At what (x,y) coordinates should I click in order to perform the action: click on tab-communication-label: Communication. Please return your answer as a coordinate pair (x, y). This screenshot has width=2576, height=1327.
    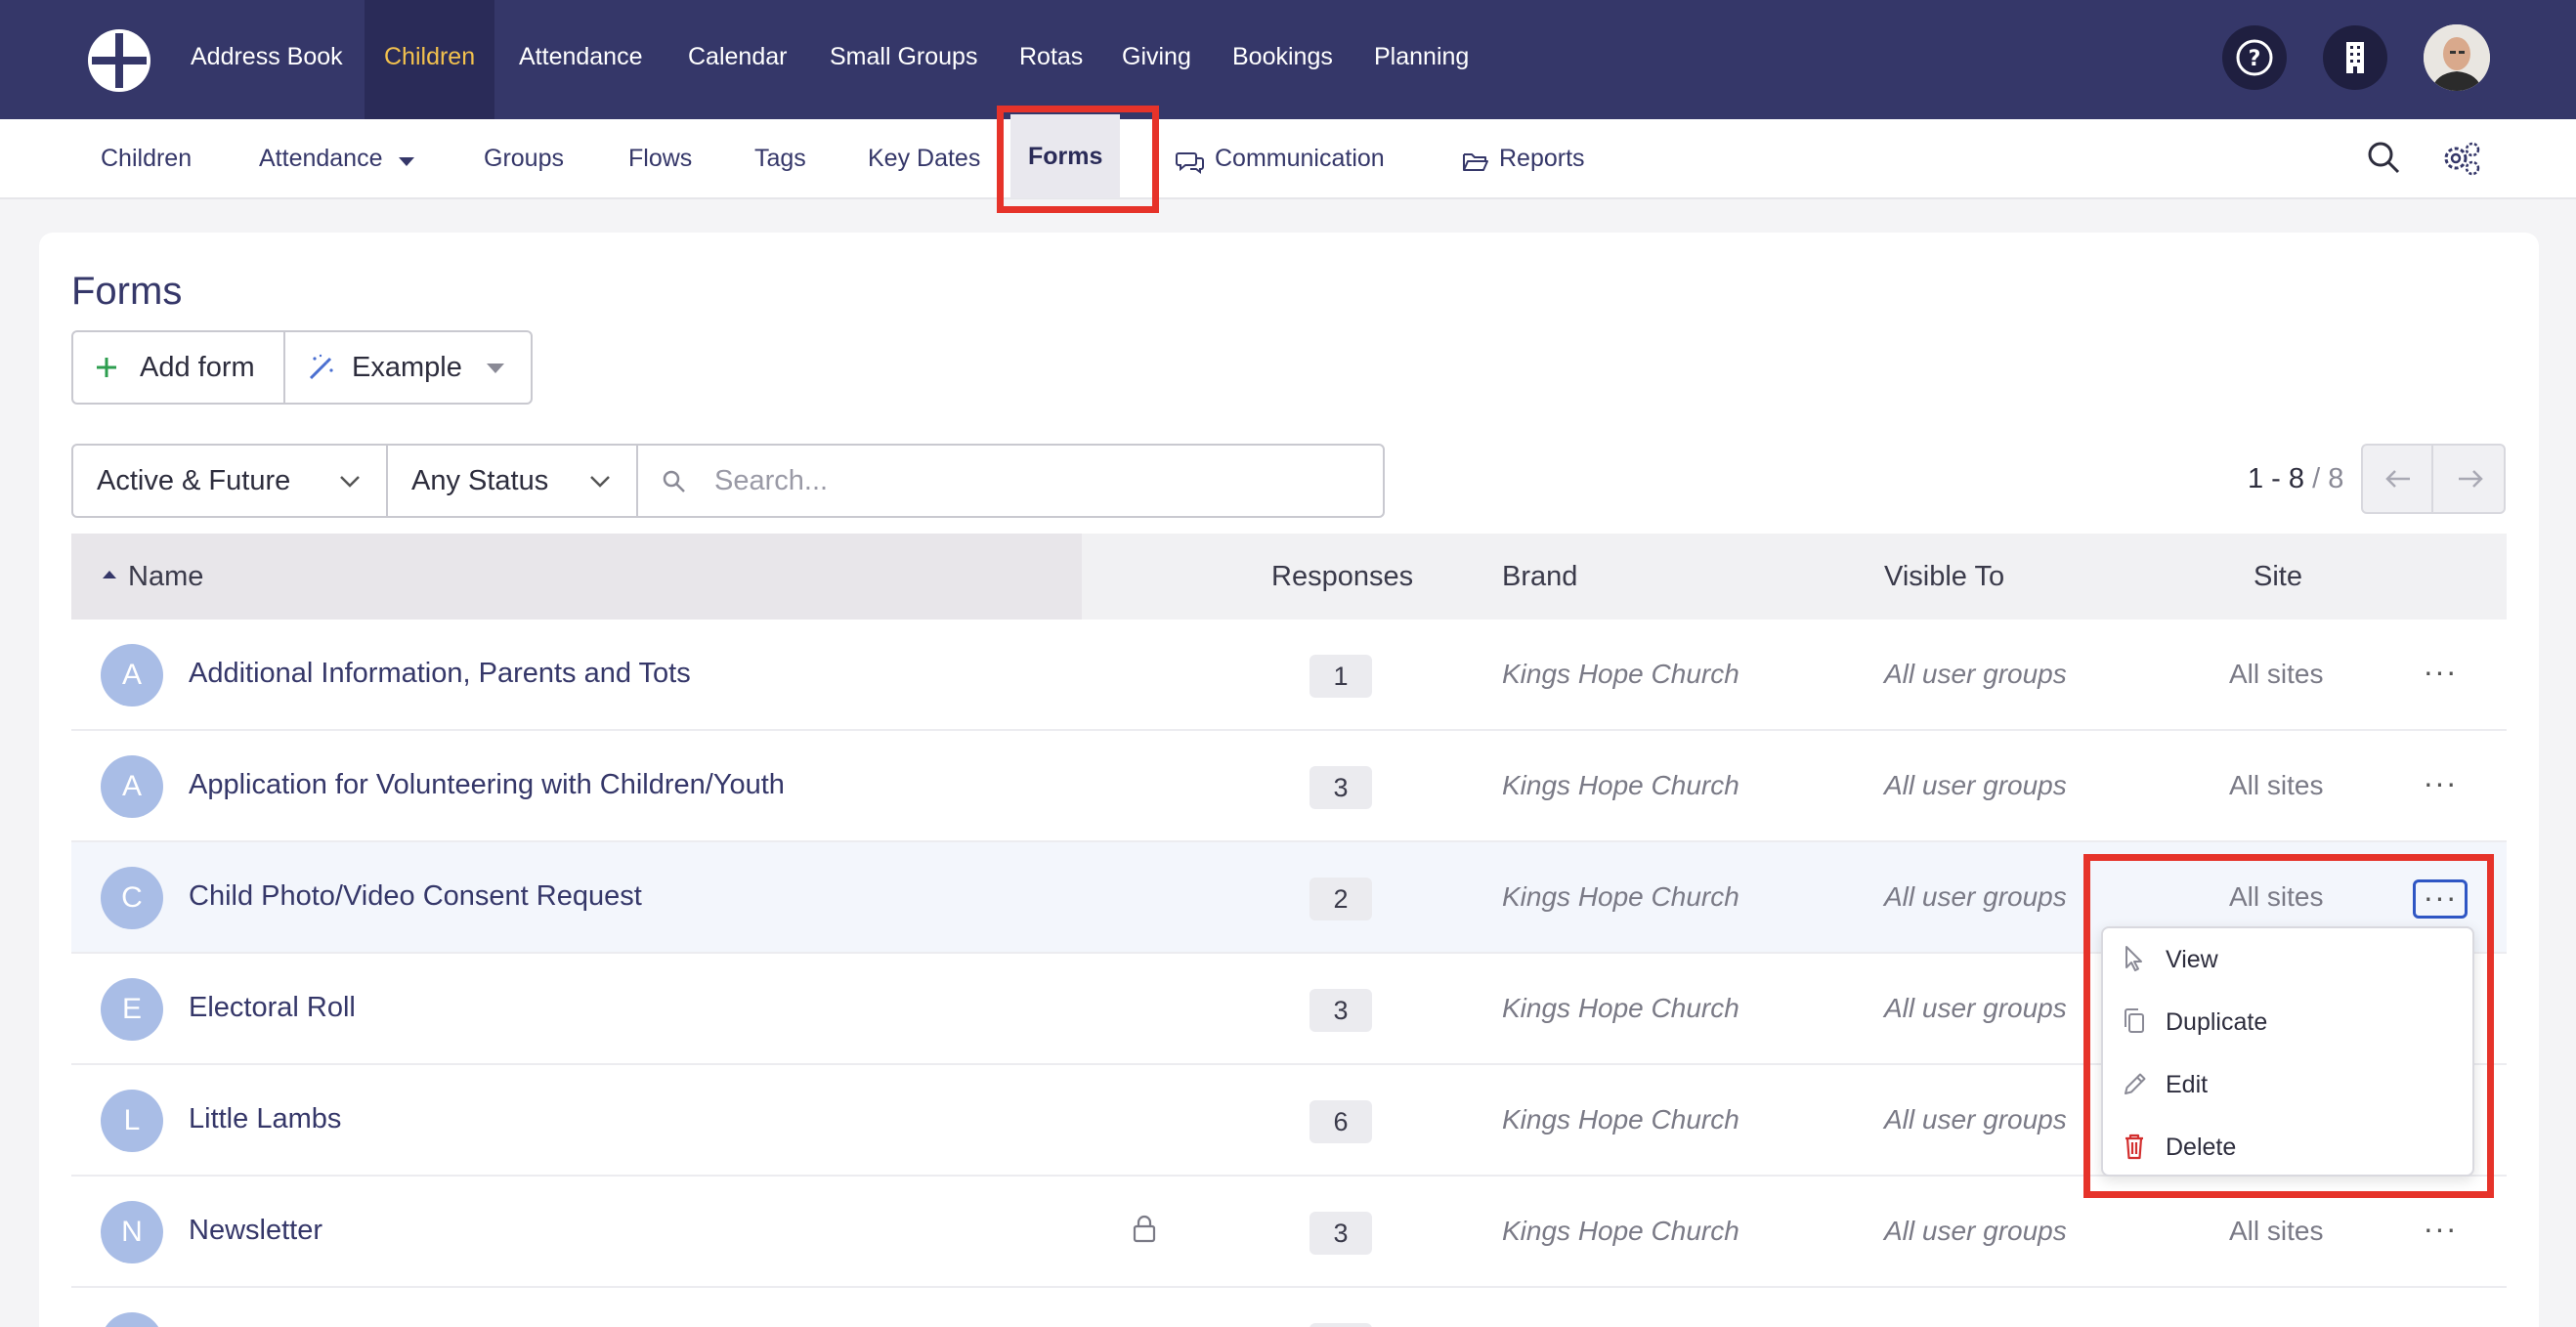
    Looking at the image, I should click on (1300, 158).